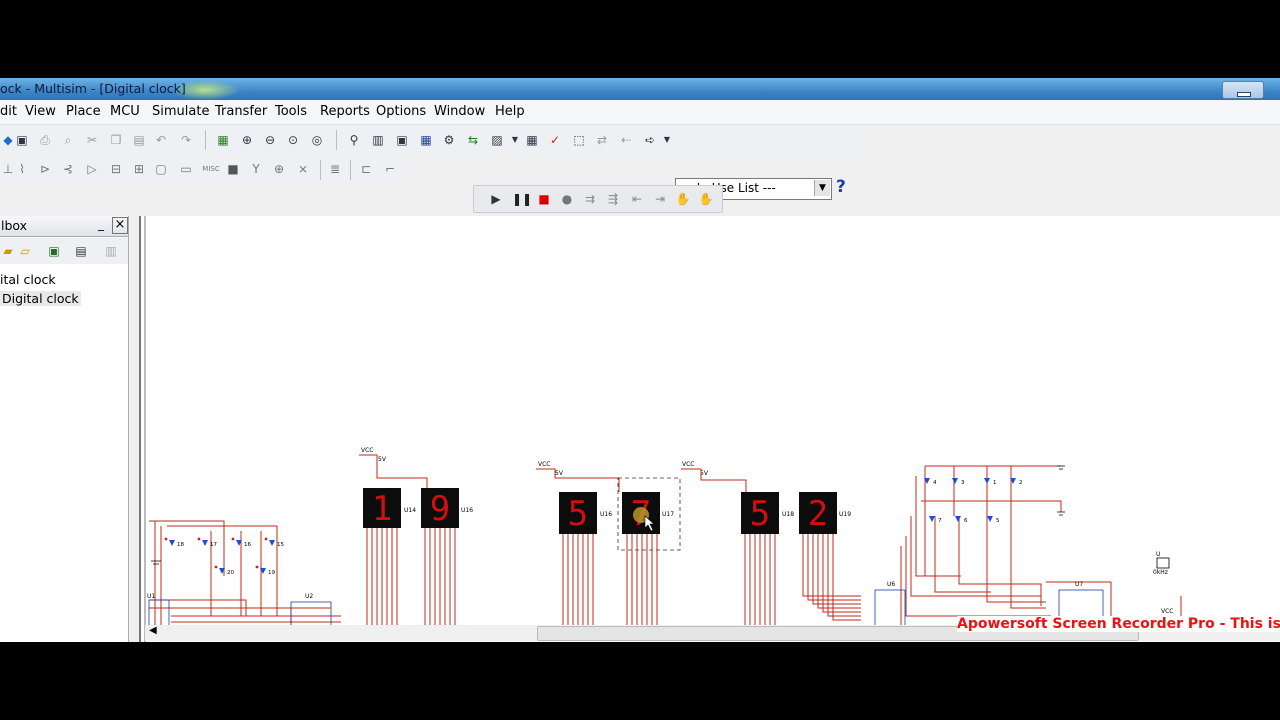 This screenshot has width=1280, height=720. Describe the element at coordinates (25, 251) in the screenshot. I see `open-folder-icon: ▱` at that location.